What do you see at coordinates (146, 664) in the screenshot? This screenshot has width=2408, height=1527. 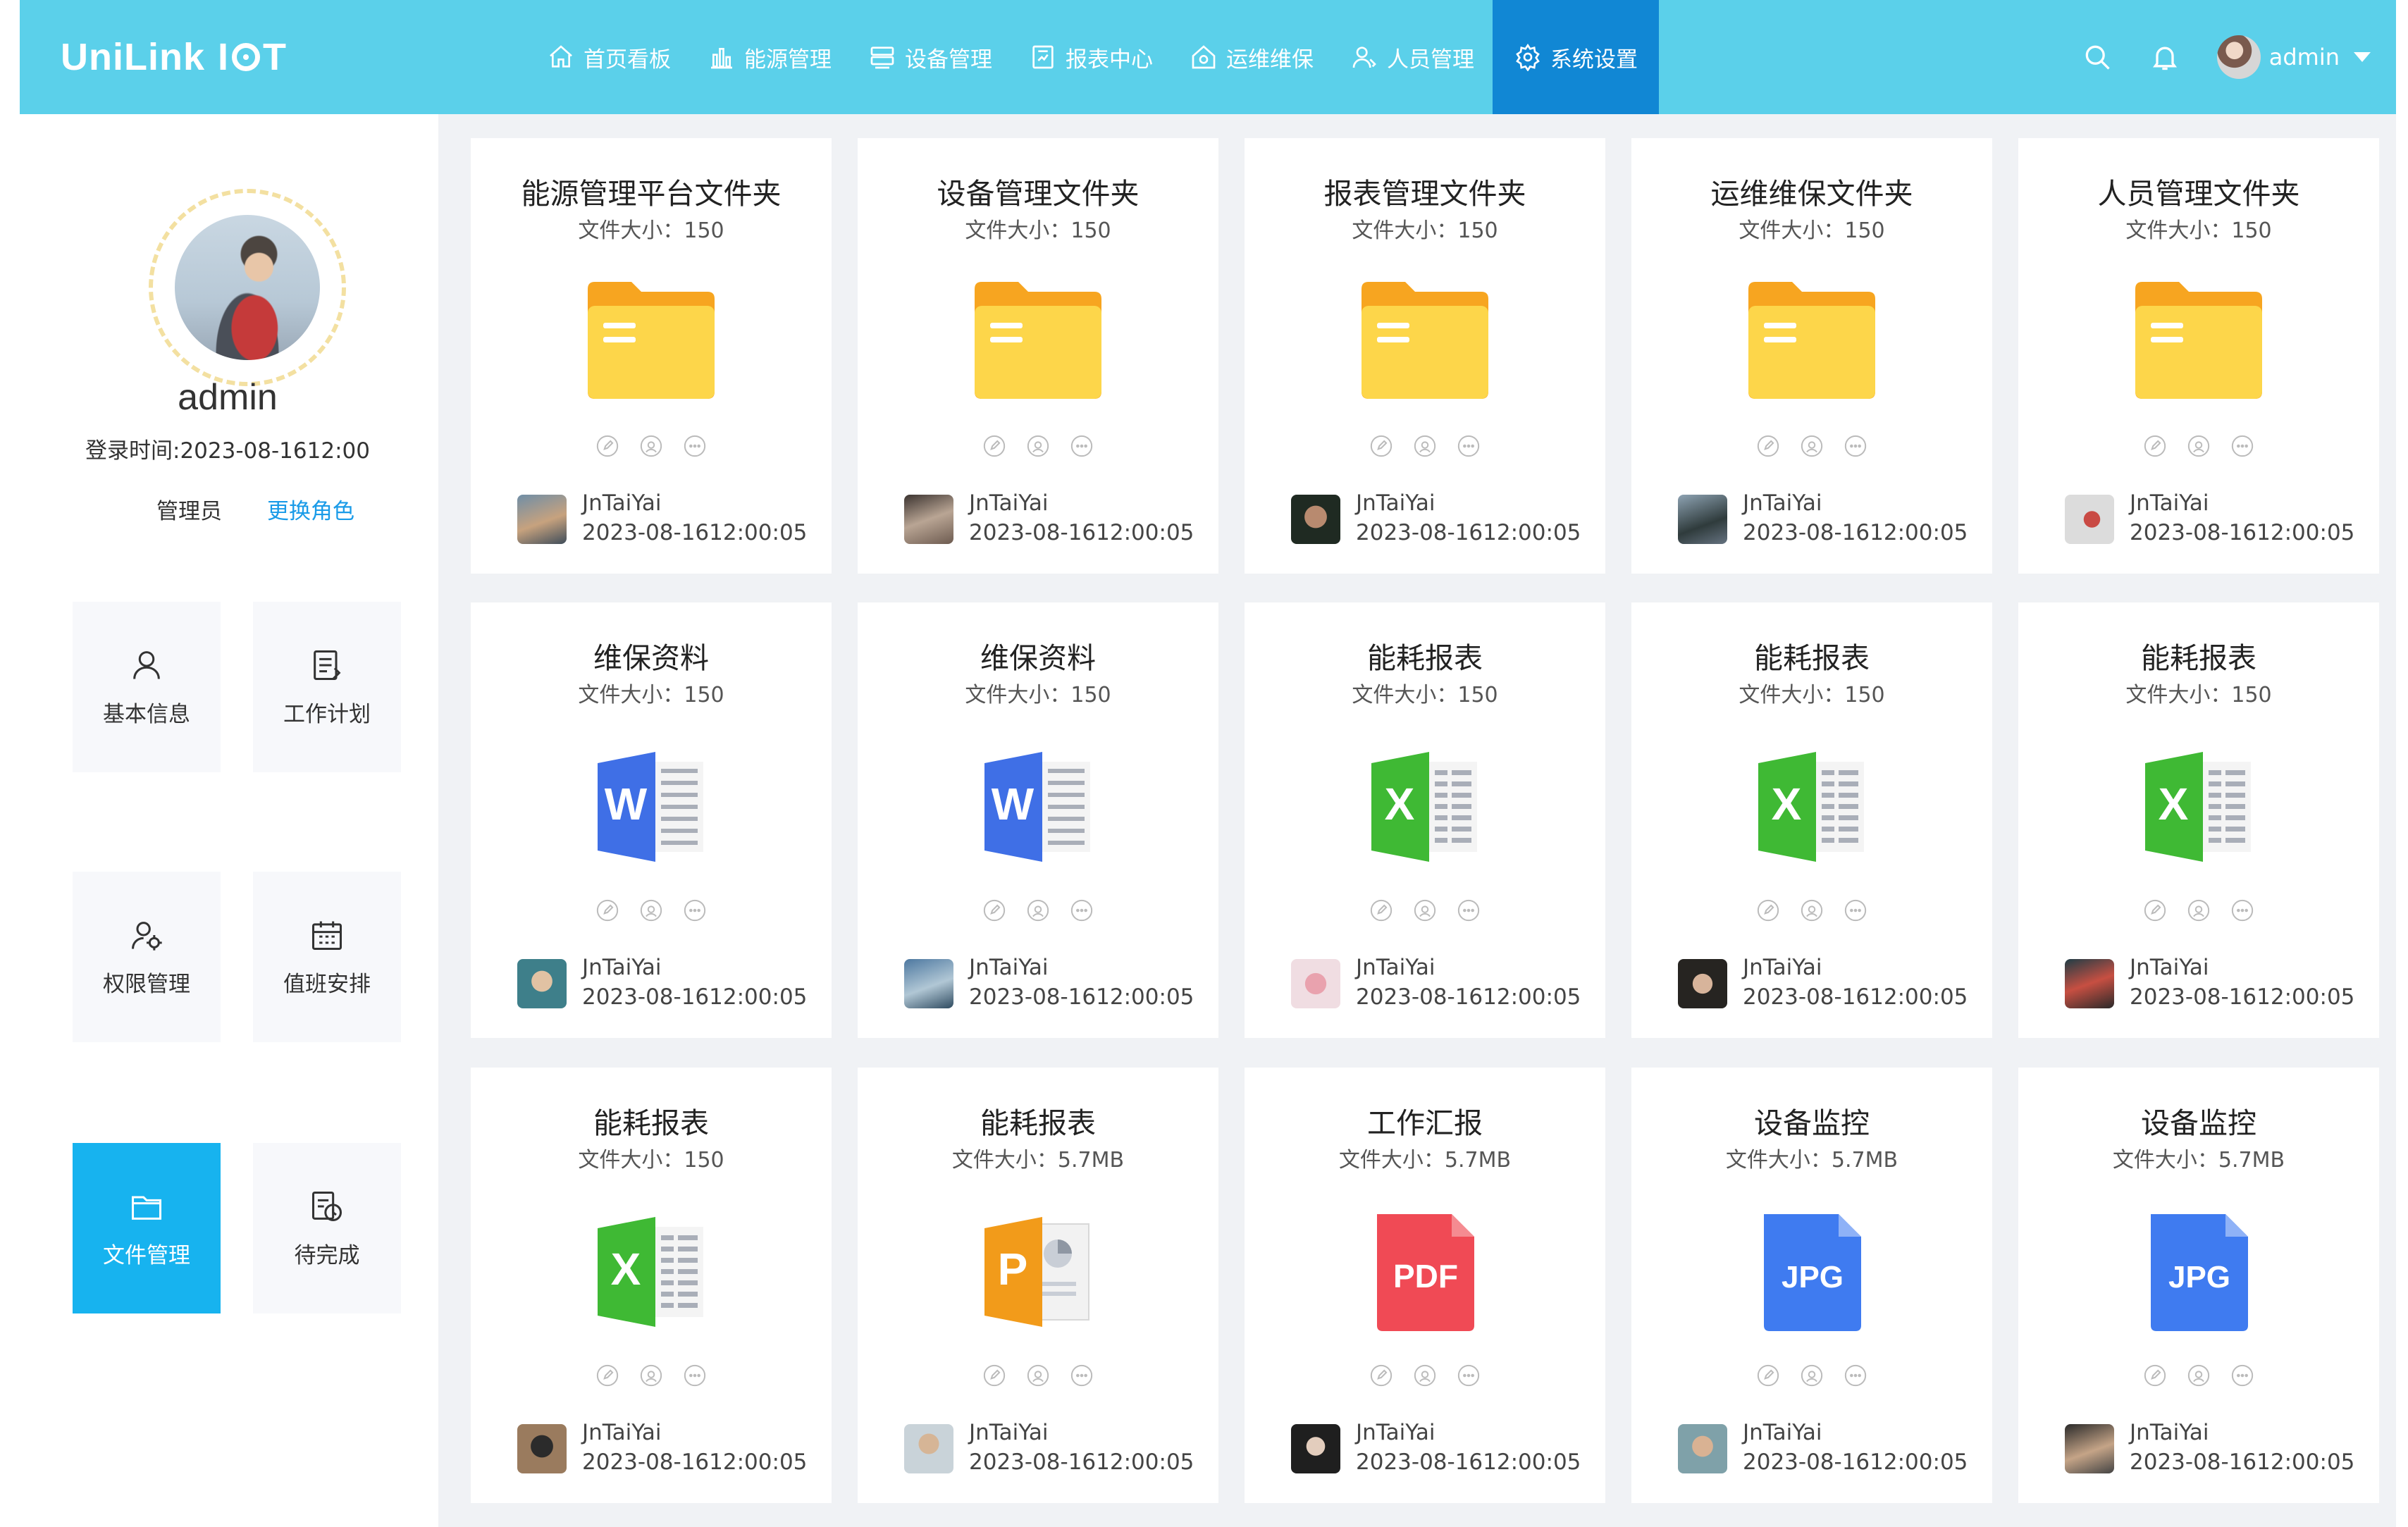 I see `user-icon` at bounding box center [146, 664].